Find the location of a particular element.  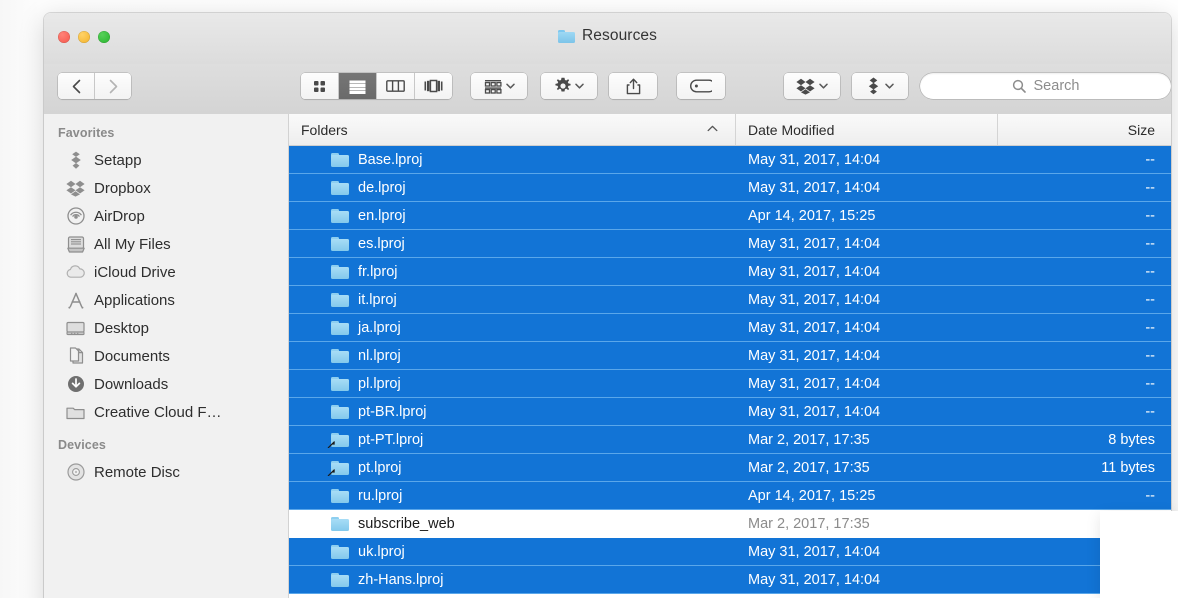

table-row: es.lproj May 31, 2017, 14:04 -- is located at coordinates (730, 244).